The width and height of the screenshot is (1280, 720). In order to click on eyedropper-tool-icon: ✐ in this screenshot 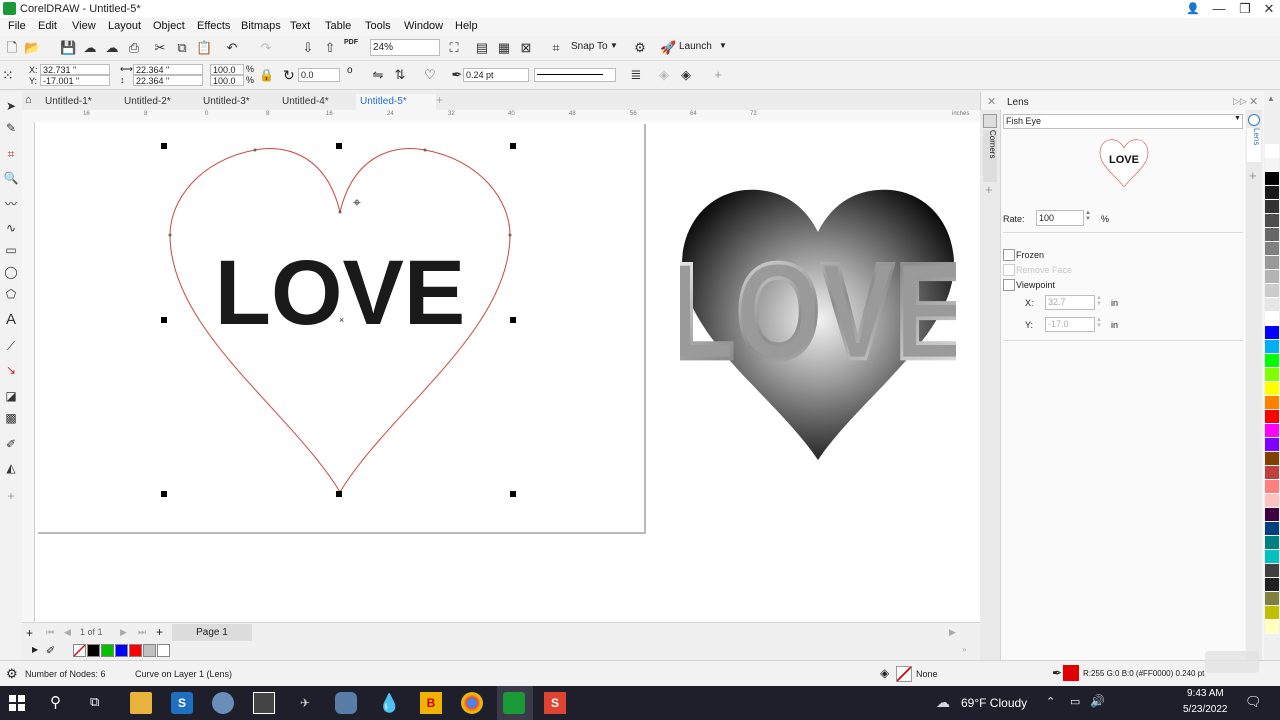, I will do `click(11, 444)`.